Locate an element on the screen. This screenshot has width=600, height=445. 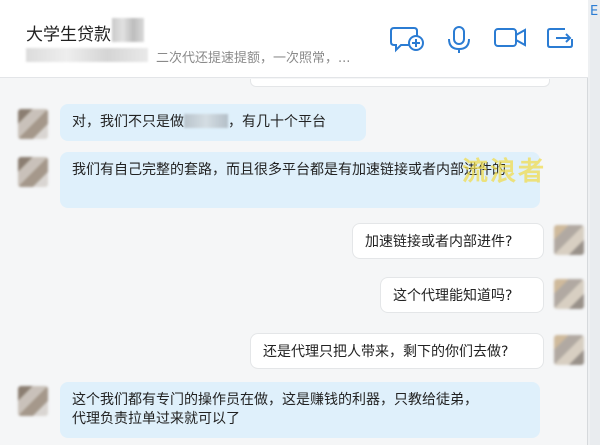
contact-name: 大学生贷款 is located at coordinates (68, 35).